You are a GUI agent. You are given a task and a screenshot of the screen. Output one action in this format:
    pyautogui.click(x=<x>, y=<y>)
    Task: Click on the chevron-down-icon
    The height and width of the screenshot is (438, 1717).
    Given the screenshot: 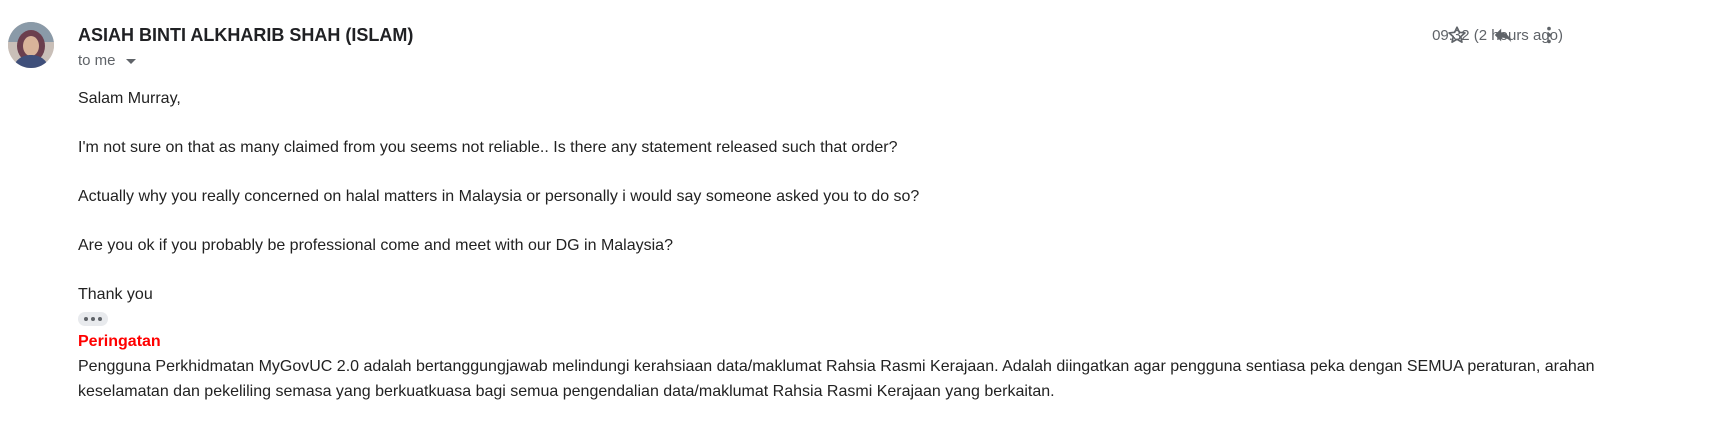 What is the action you would take?
    pyautogui.click(x=130, y=61)
    